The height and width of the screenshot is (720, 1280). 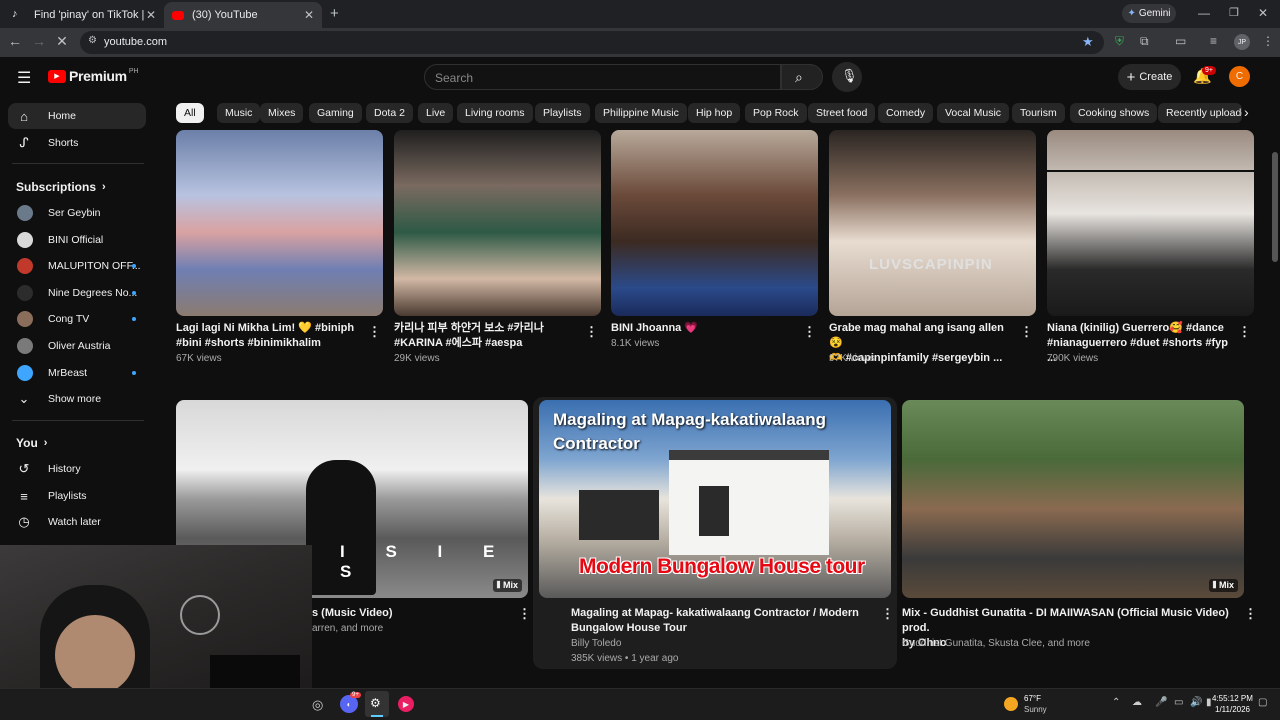 What do you see at coordinates (552, 619) in the screenshot?
I see `channel-avatar` at bounding box center [552, 619].